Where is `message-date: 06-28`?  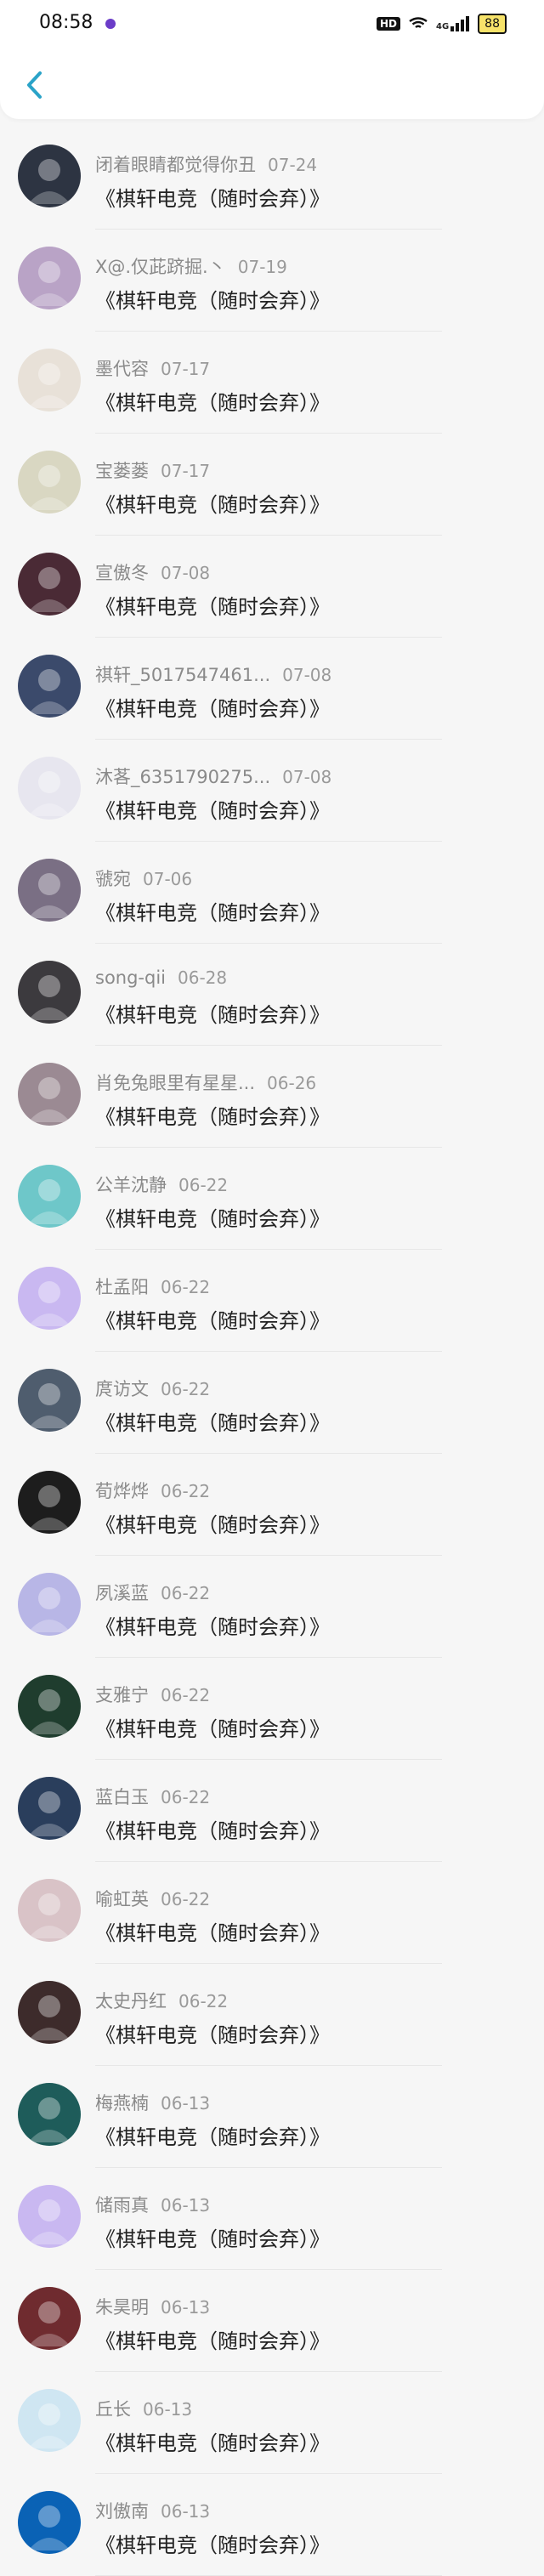 message-date: 06-28 is located at coordinates (203, 978).